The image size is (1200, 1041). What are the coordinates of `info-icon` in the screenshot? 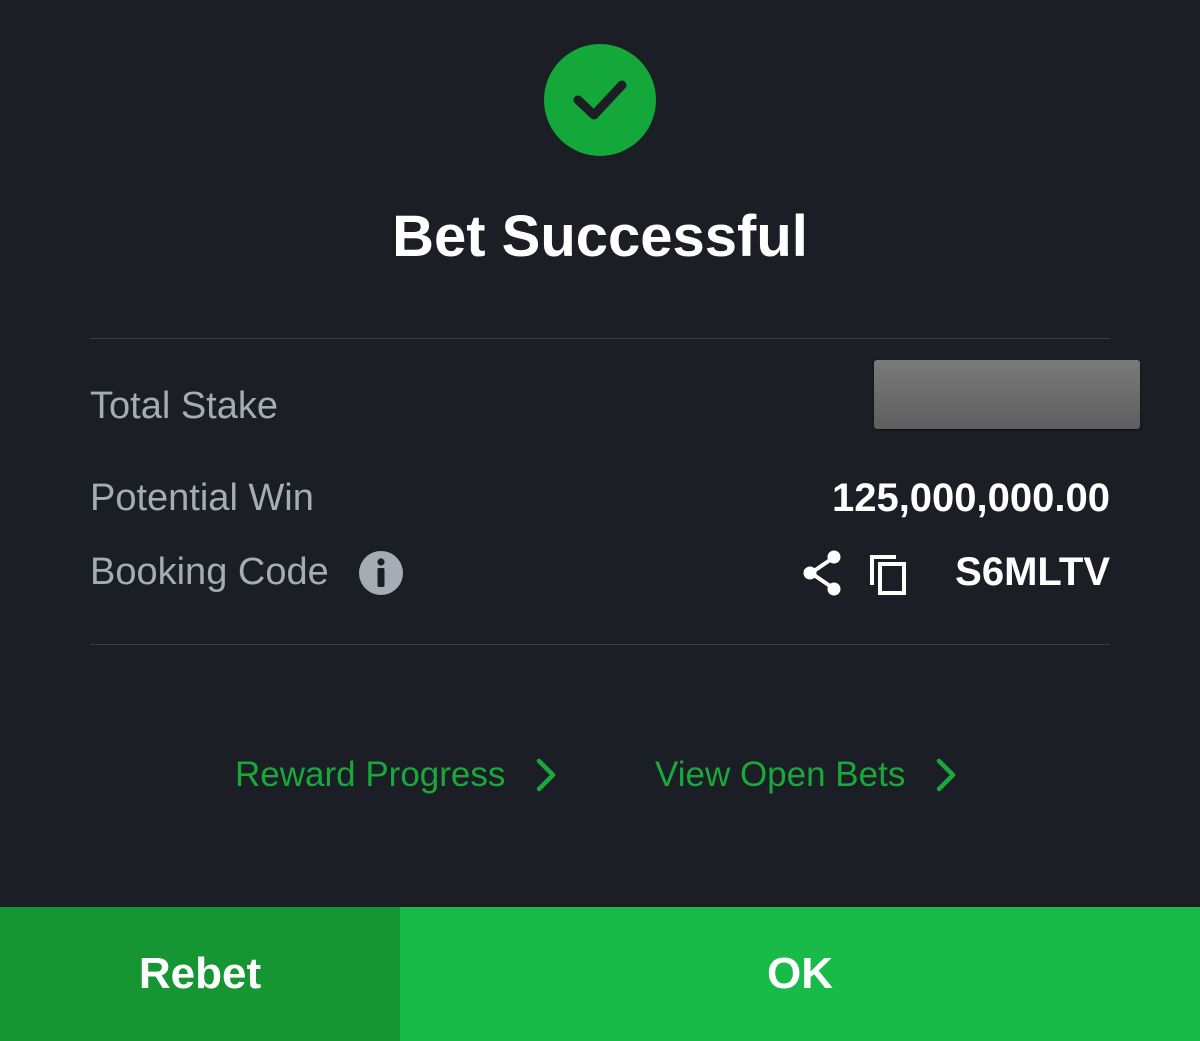 It's located at (381, 573).